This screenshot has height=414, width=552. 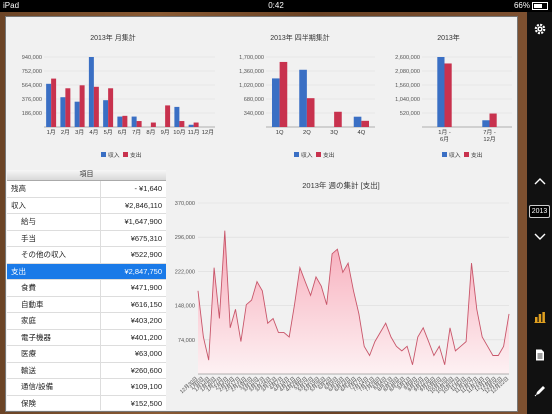 What do you see at coordinates (43, 254) in the screenshot?
I see `row-label: その他の収入` at bounding box center [43, 254].